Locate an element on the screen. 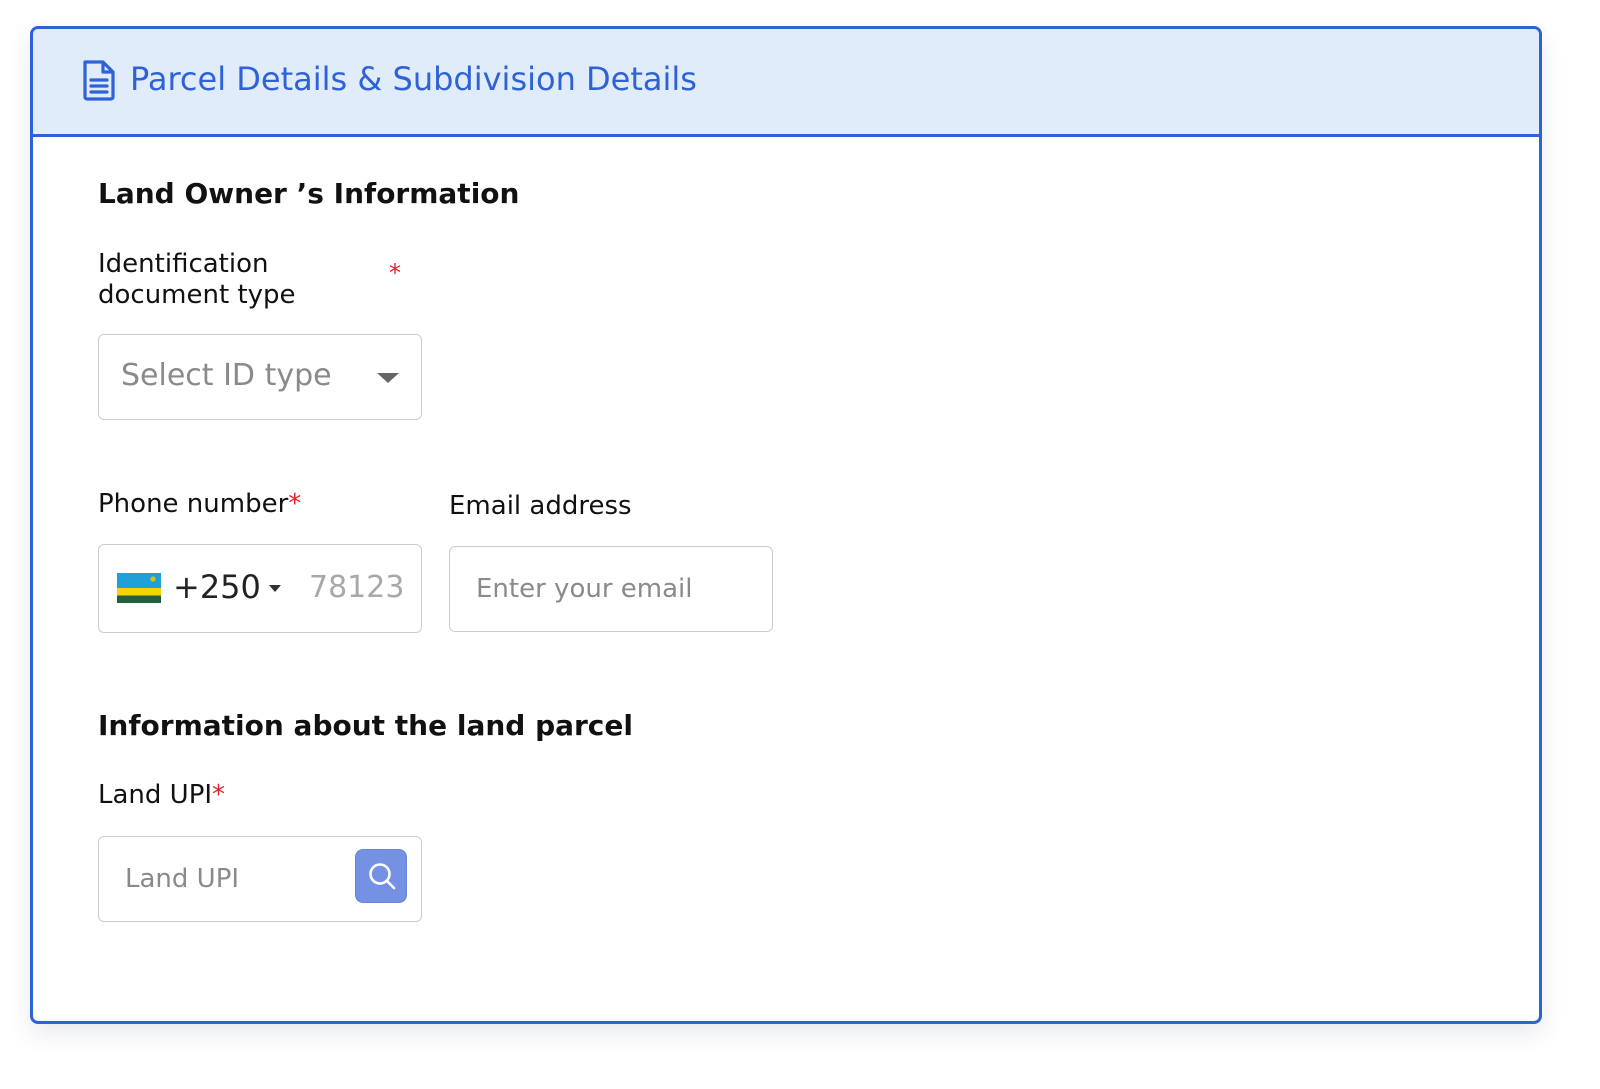  id-type-label: Identification document type is located at coordinates (197, 280).